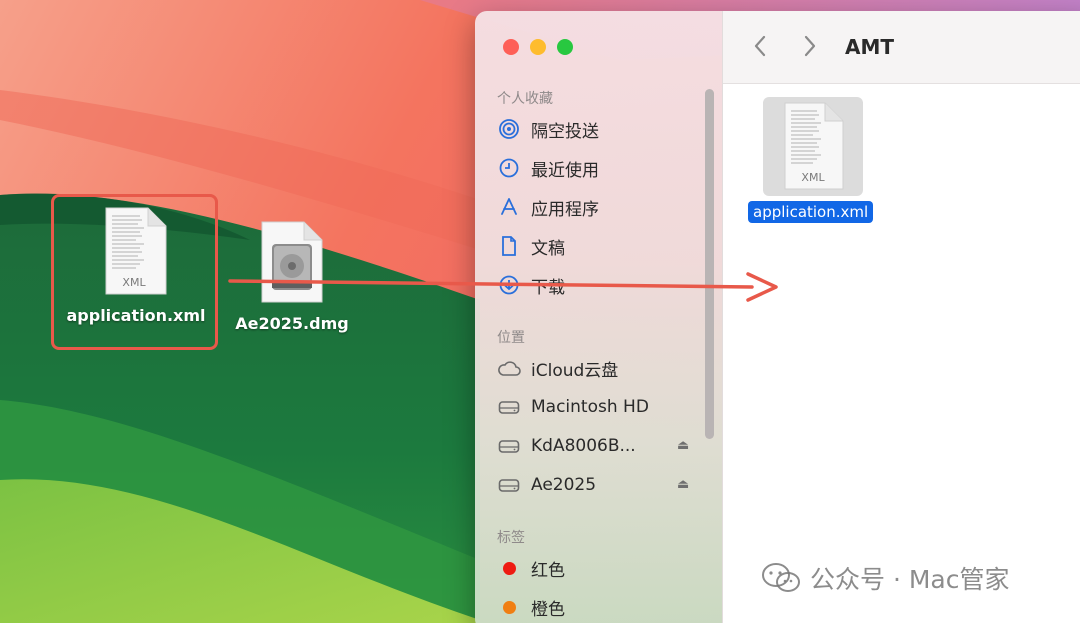  What do you see at coordinates (509, 168) in the screenshot?
I see `clock-icon` at bounding box center [509, 168].